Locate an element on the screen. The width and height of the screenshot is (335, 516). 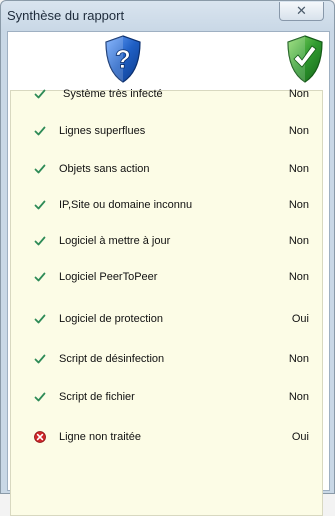
question-shield-icon: ? is located at coordinates (123, 59).